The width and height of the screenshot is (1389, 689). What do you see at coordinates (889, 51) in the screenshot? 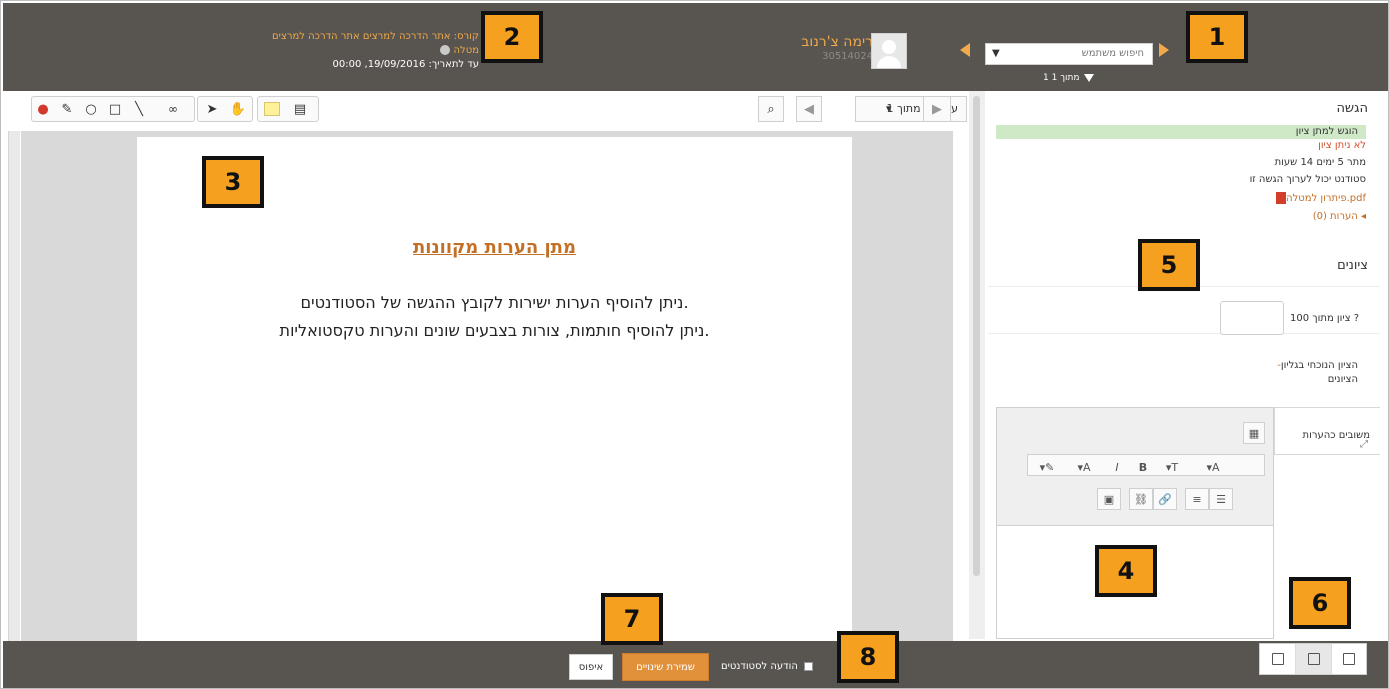
I see `avatar` at bounding box center [889, 51].